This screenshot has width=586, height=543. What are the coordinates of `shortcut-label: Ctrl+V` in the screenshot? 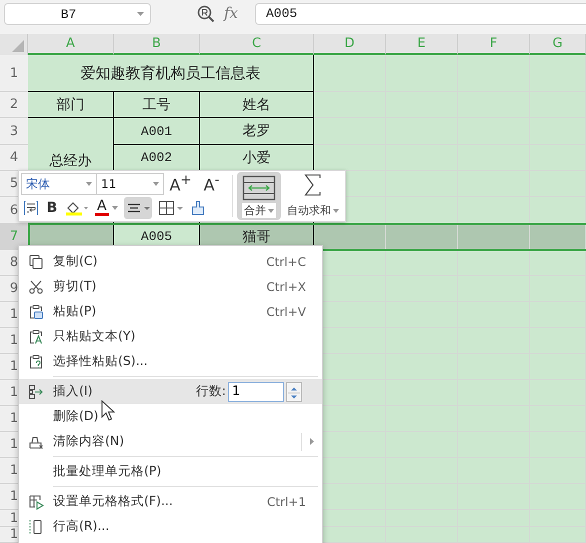 It's located at (286, 311).